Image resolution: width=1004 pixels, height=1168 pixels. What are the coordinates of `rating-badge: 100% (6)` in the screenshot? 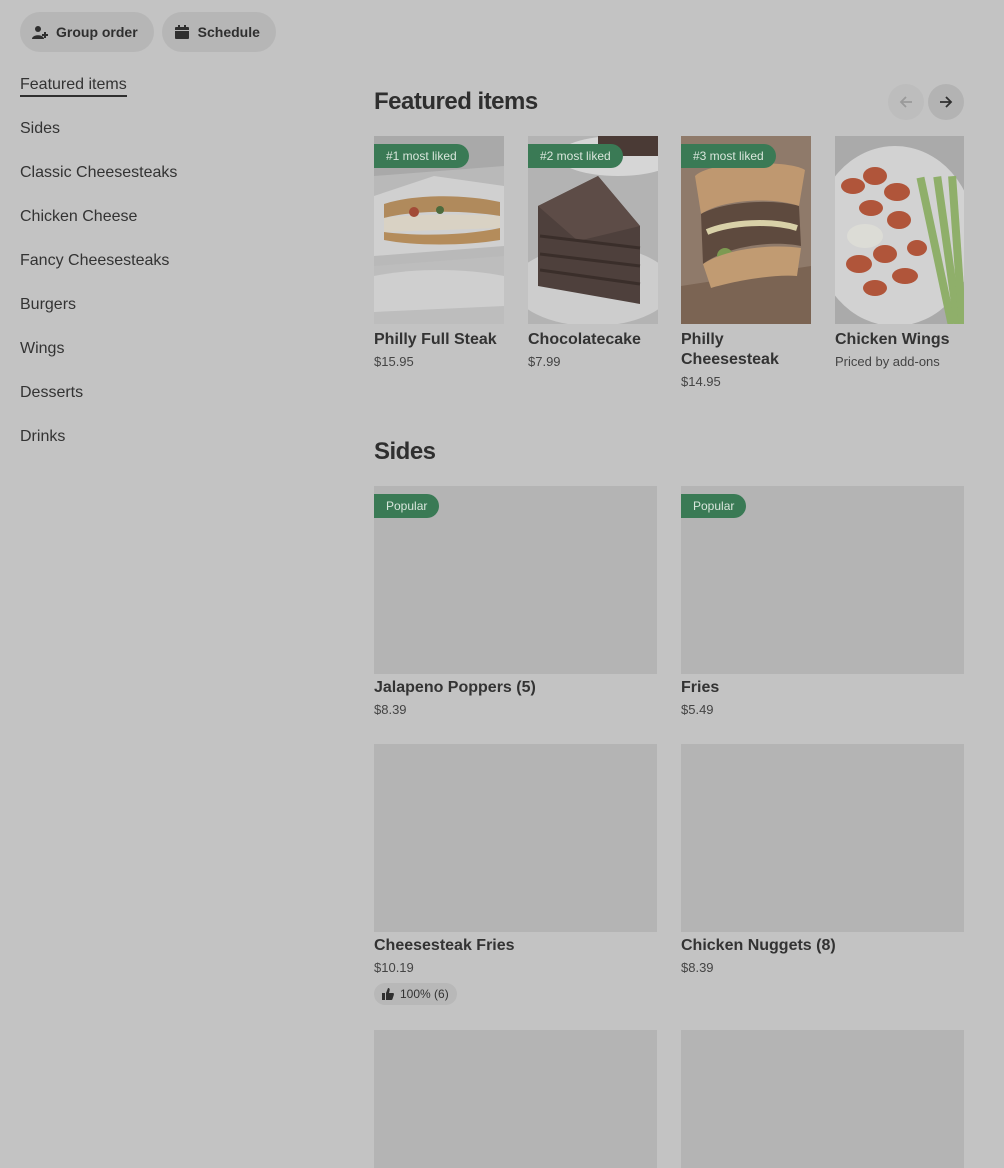 It's located at (415, 994).